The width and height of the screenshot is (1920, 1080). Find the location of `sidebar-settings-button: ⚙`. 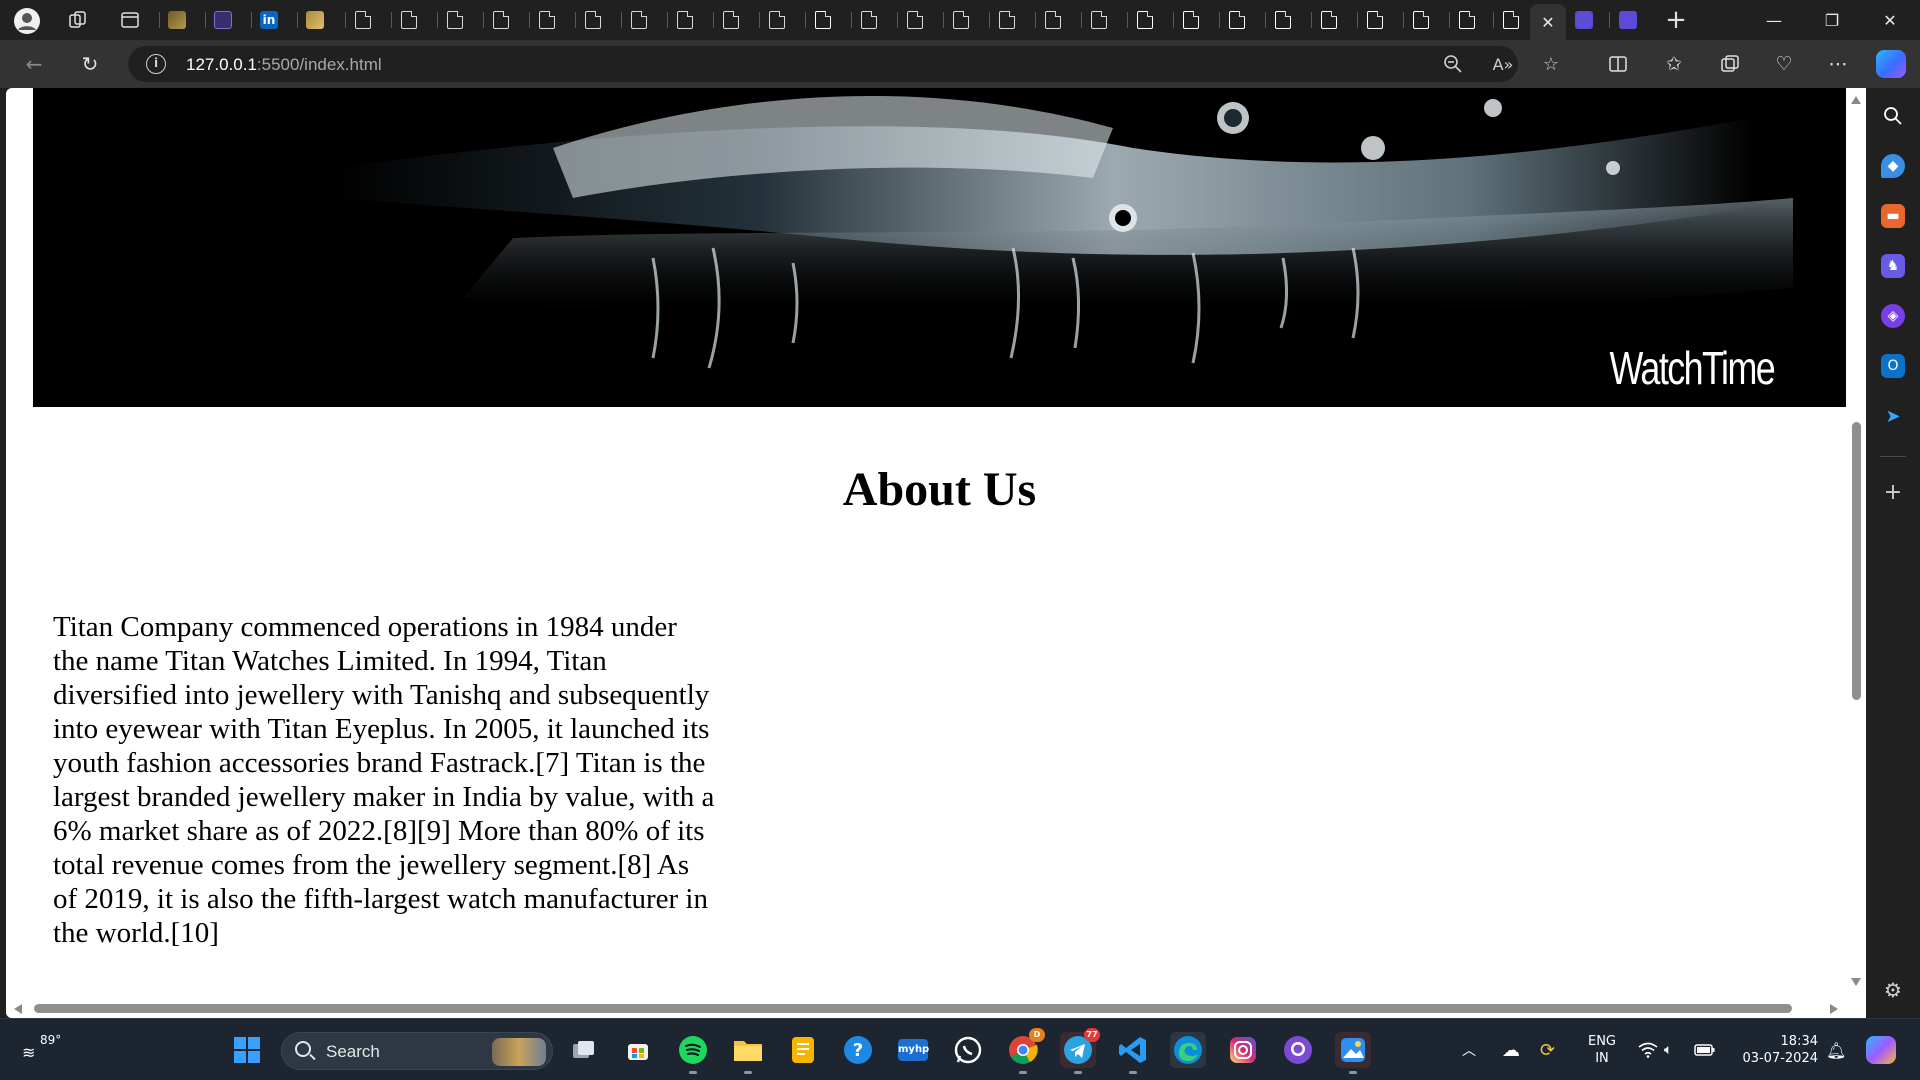

sidebar-settings-button: ⚙ is located at coordinates (1893, 990).